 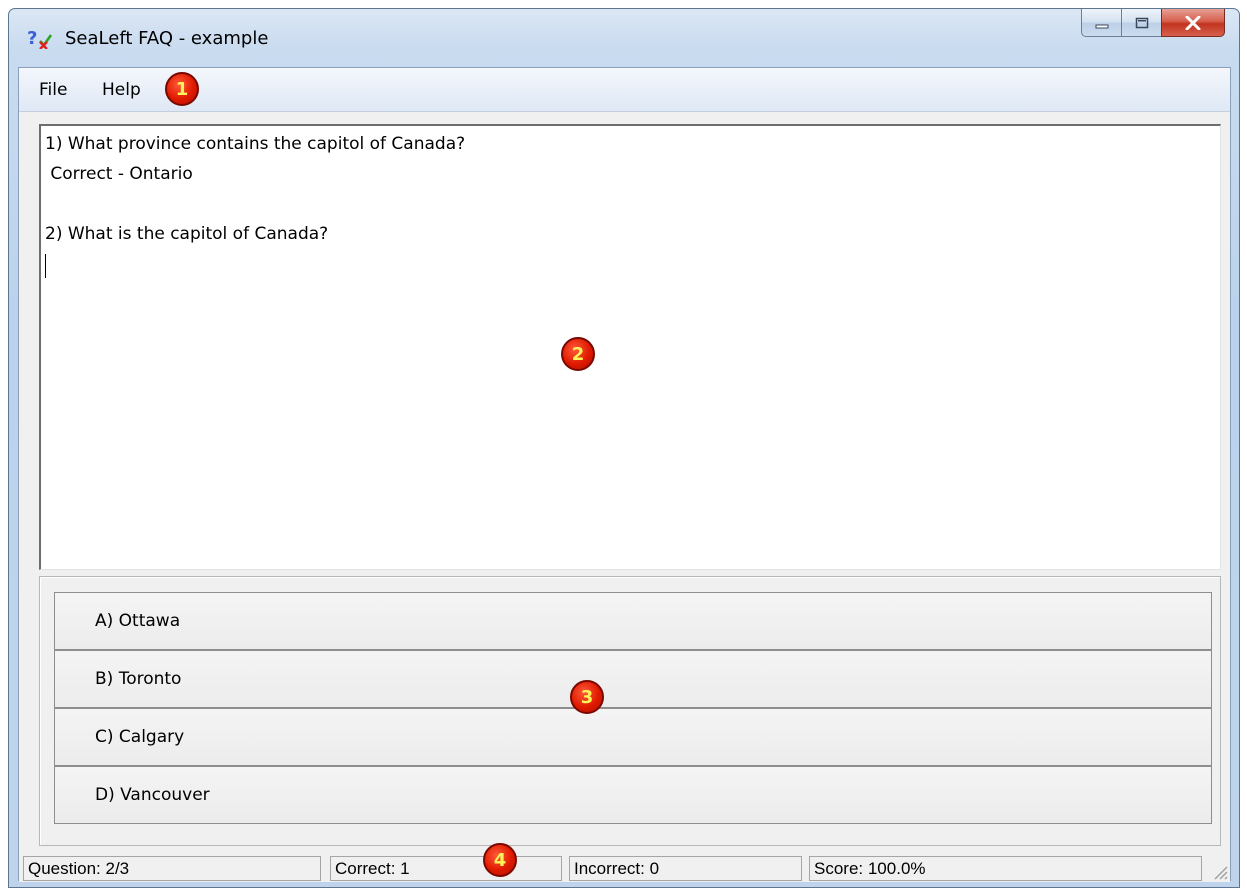 What do you see at coordinates (587, 697) in the screenshot?
I see `callout-badge-3: 3` at bounding box center [587, 697].